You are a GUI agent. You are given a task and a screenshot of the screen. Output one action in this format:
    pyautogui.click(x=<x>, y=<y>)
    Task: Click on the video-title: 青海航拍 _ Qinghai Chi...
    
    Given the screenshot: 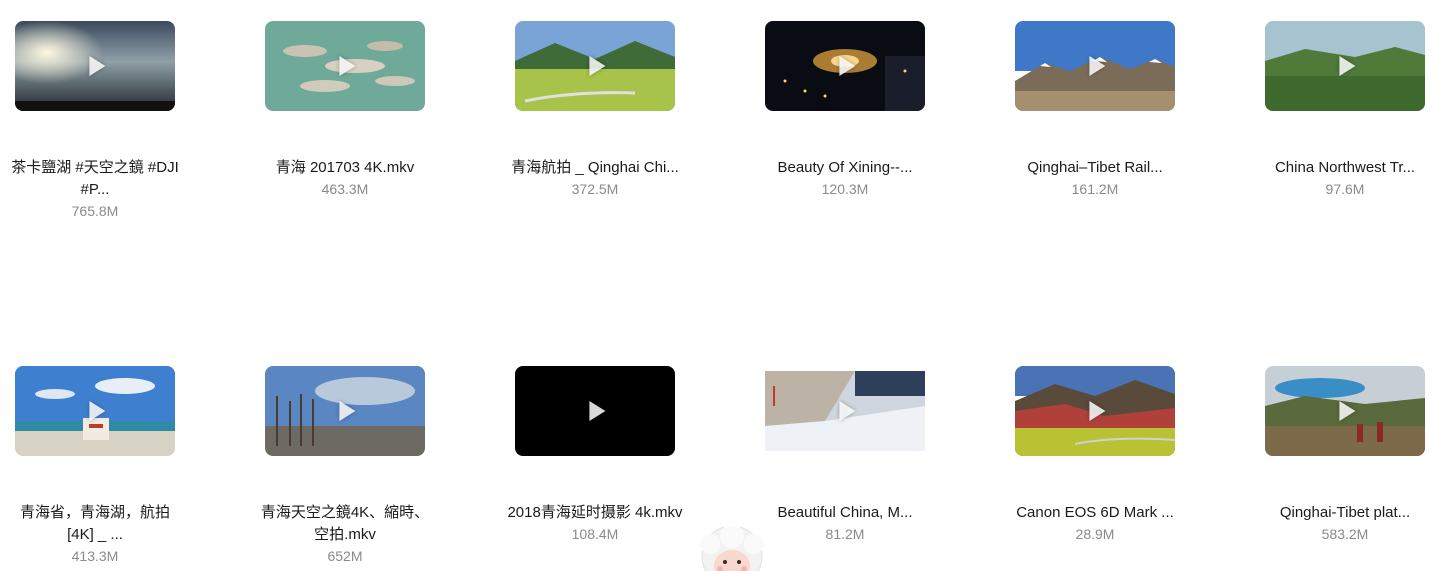 What is the action you would take?
    pyautogui.click(x=595, y=167)
    